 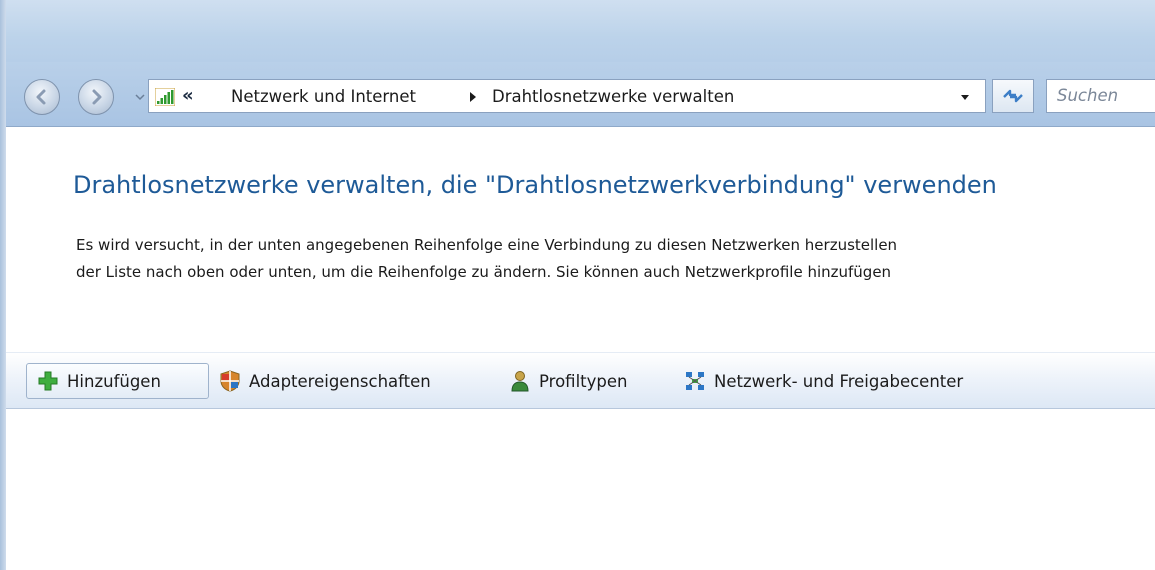 I want to click on back-button, so click(x=42, y=97).